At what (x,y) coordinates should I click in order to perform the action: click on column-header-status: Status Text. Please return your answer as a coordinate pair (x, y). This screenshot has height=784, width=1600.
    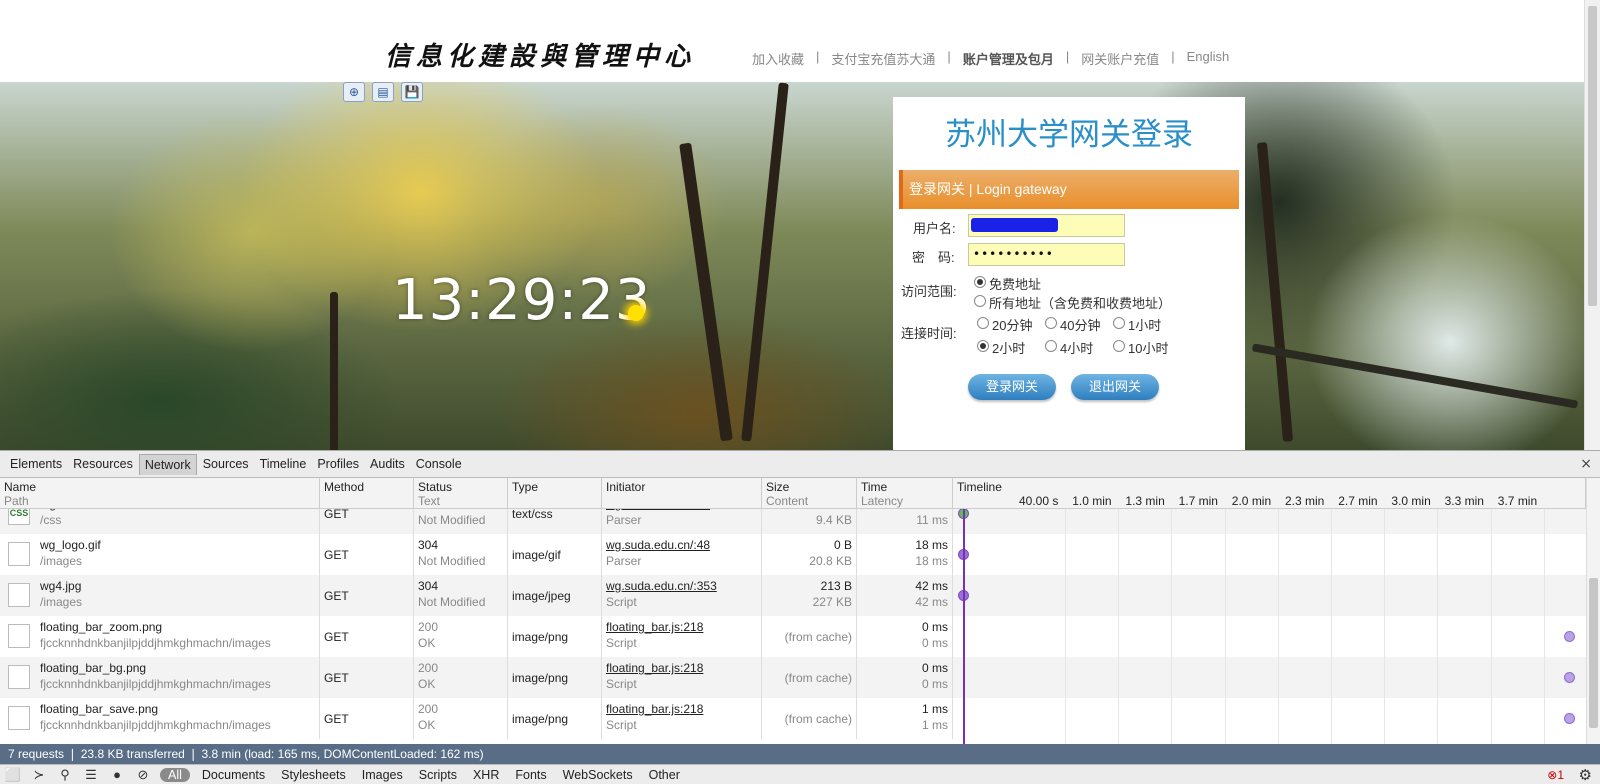
    Looking at the image, I should click on (461, 493).